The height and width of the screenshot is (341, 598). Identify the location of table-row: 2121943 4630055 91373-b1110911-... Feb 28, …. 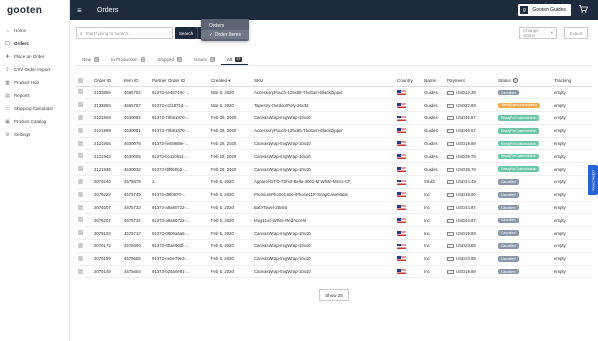
(334, 156).